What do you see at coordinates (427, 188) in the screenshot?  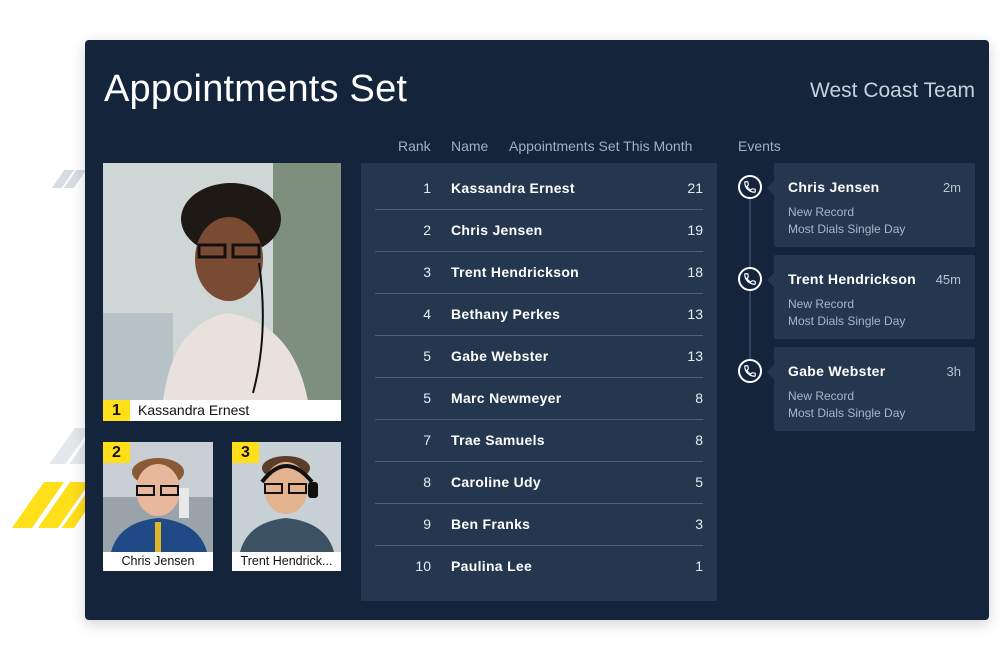 I see `row-rank: 1` at bounding box center [427, 188].